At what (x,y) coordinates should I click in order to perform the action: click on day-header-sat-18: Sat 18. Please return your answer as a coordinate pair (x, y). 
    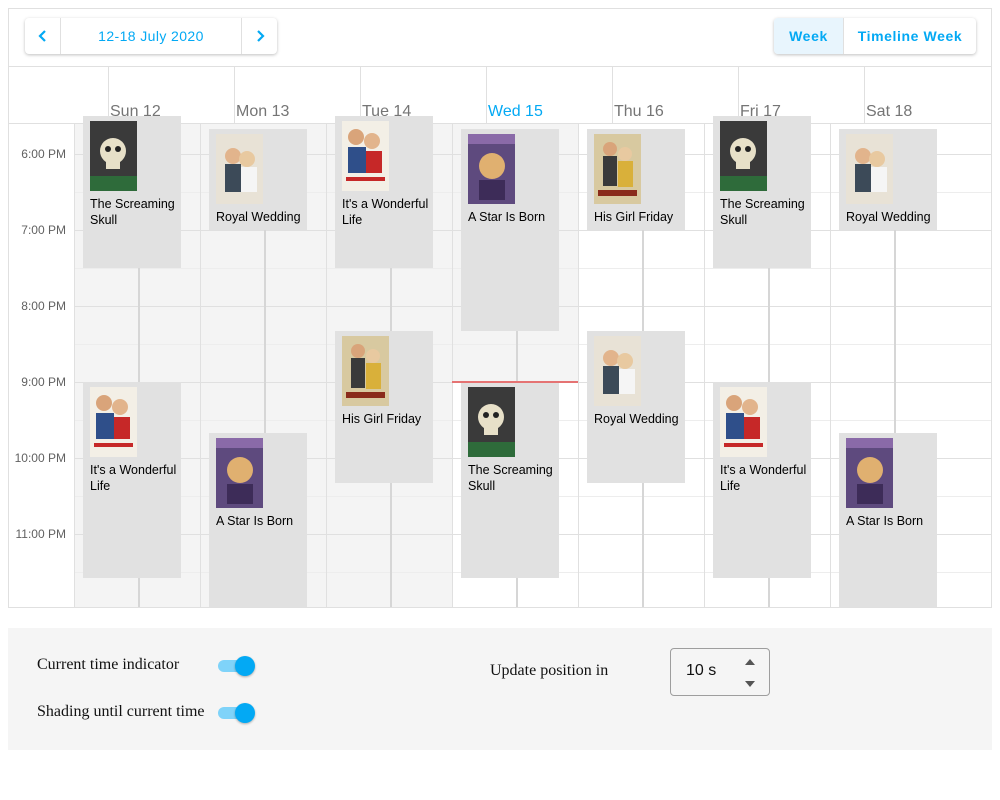
    Looking at the image, I should click on (927, 94).